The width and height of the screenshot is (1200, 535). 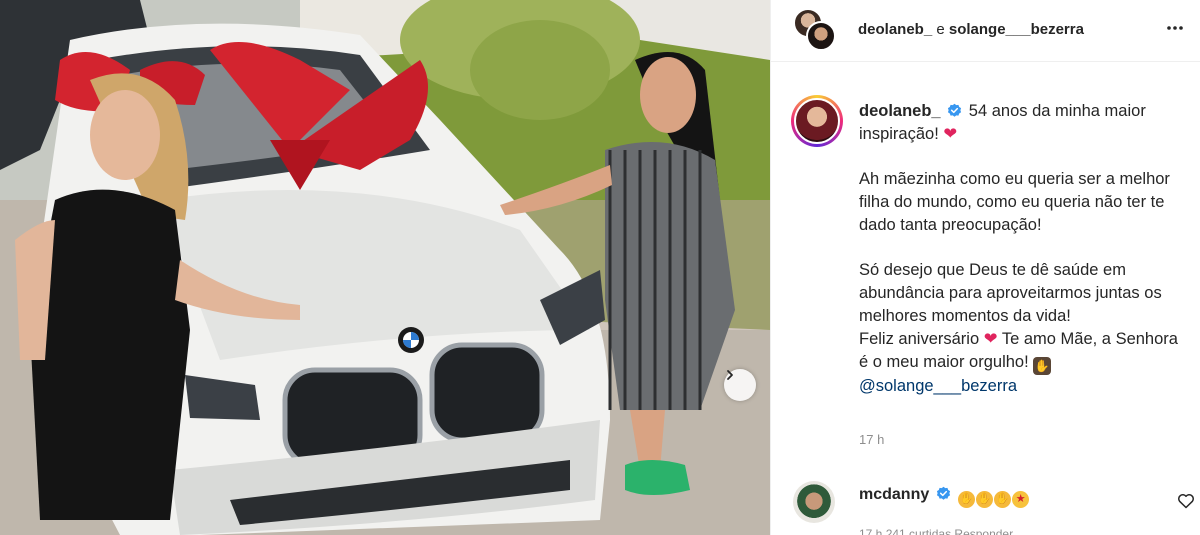 What do you see at coordinates (821, 36) in the screenshot?
I see `coauthor-avatar` at bounding box center [821, 36].